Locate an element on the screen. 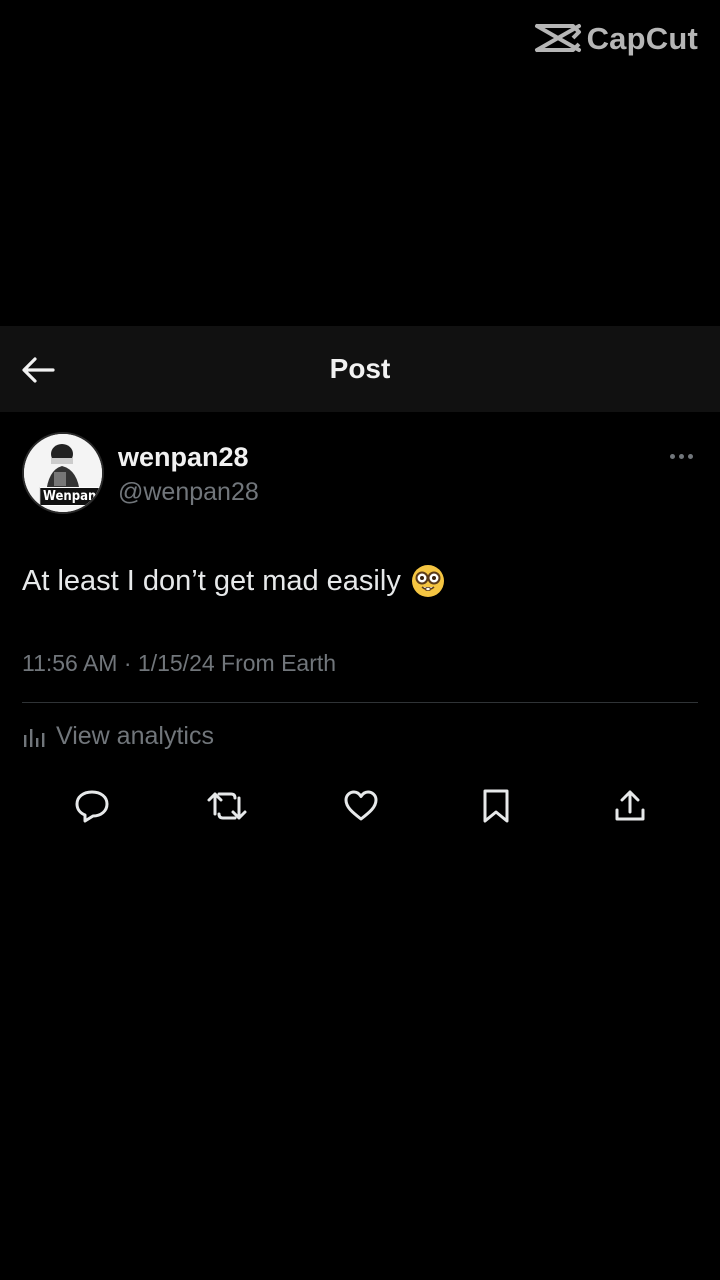 Image resolution: width=720 pixels, height=1280 pixels. more-options-button is located at coordinates (681, 456).